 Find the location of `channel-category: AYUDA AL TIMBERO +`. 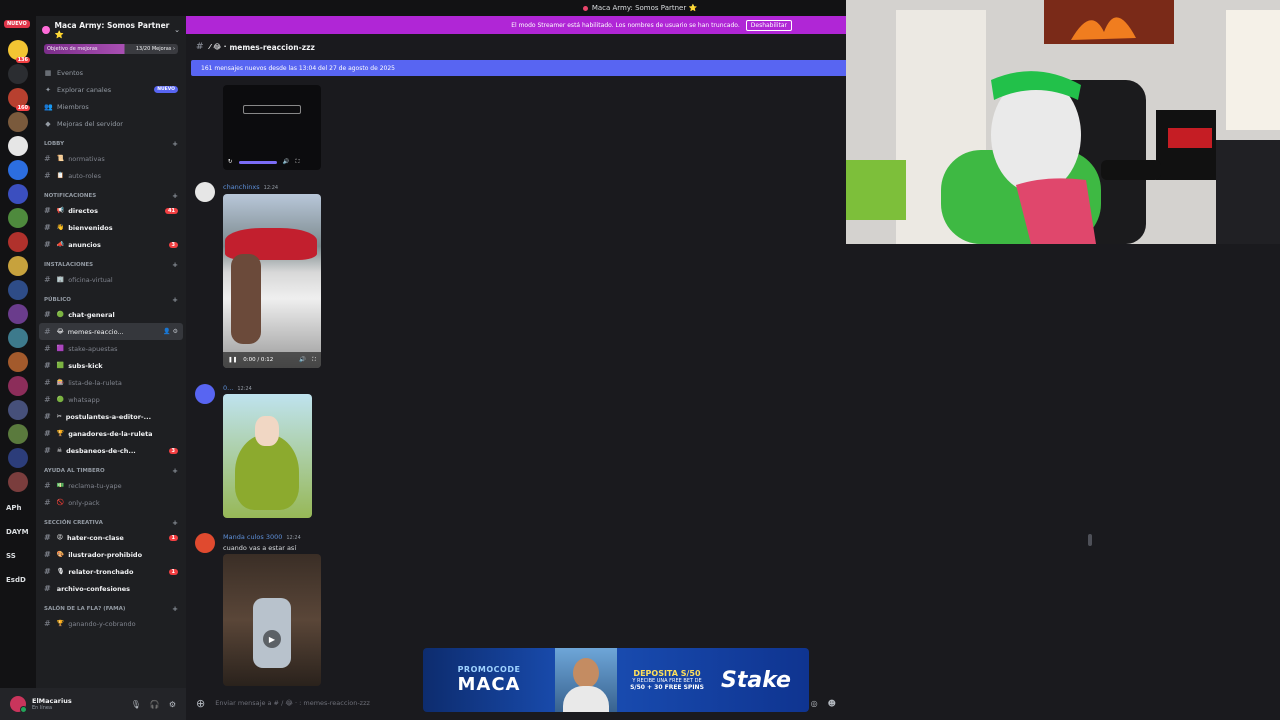

channel-category: AYUDA AL TIMBERO + is located at coordinates (111, 471).